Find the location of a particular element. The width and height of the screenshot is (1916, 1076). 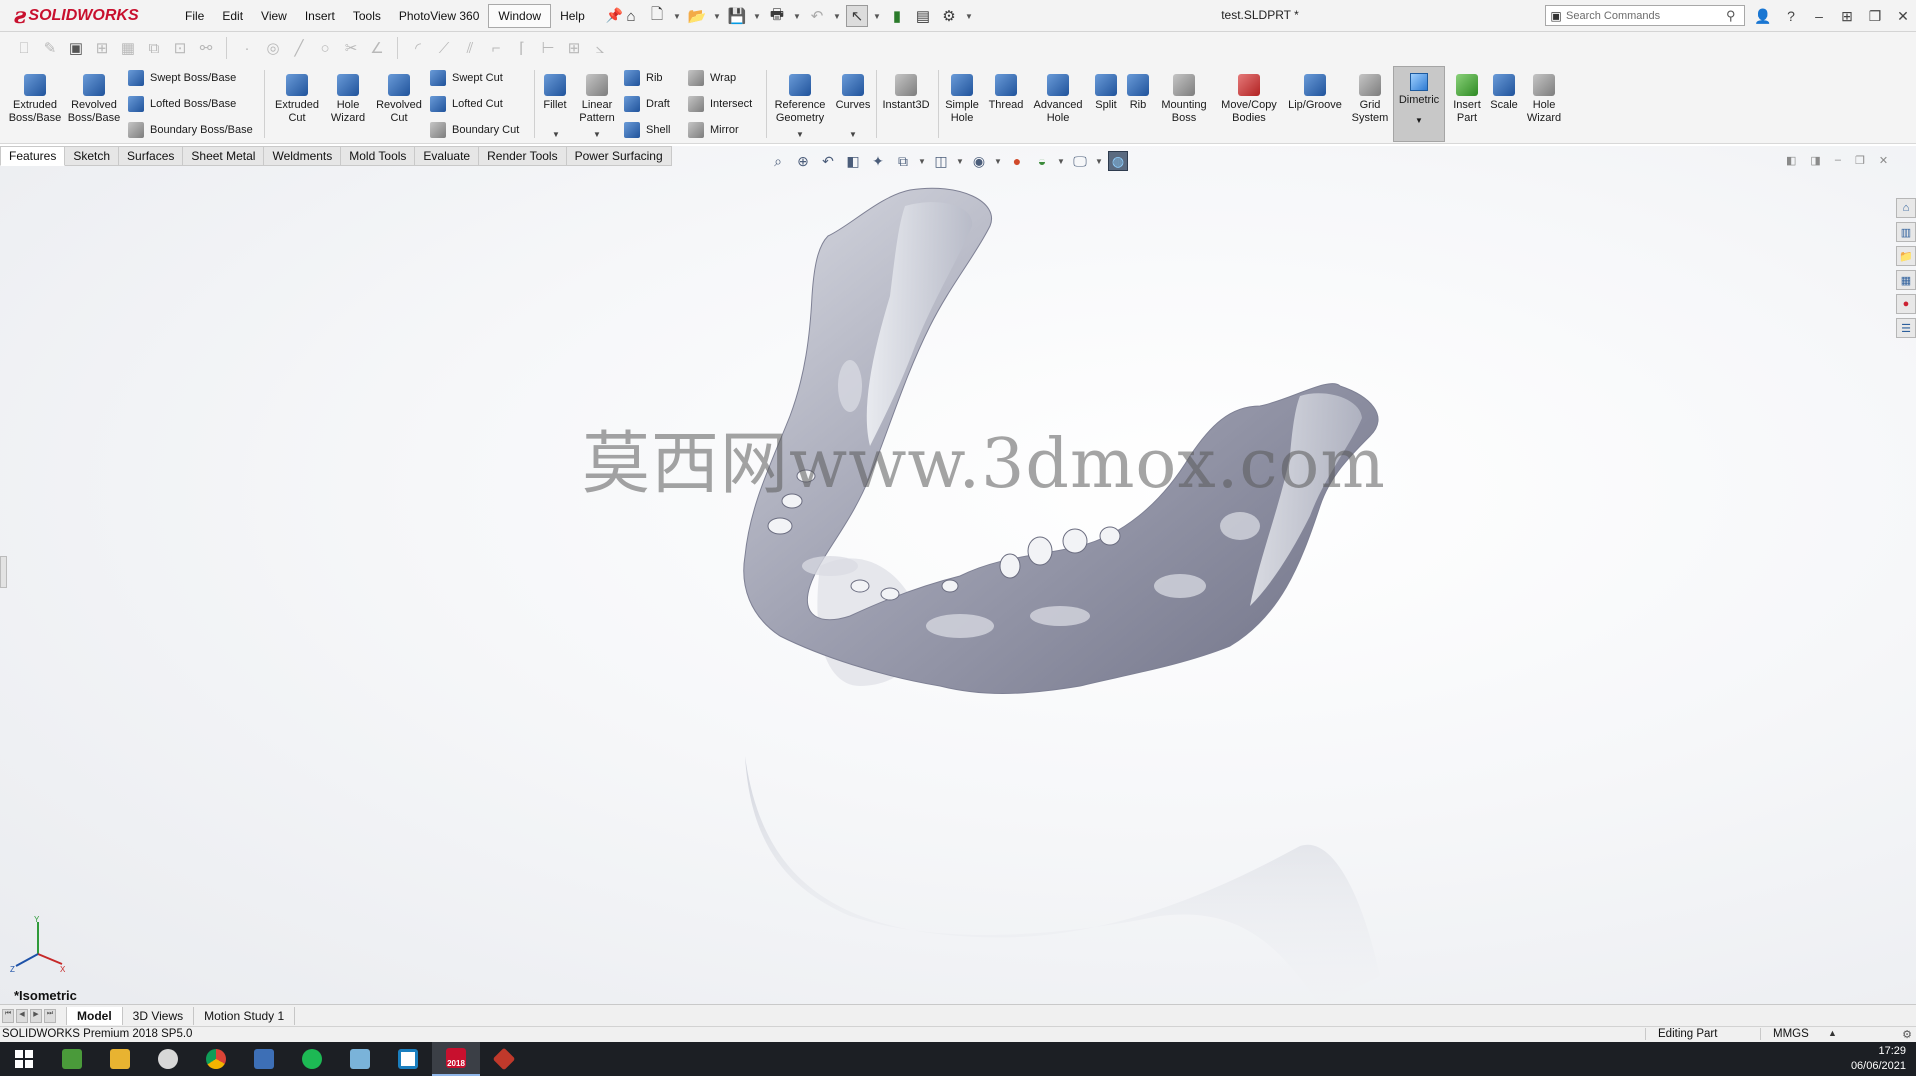

search-commands-box: ▣ Search Commands ⚲ is located at coordinates (1645, 15).